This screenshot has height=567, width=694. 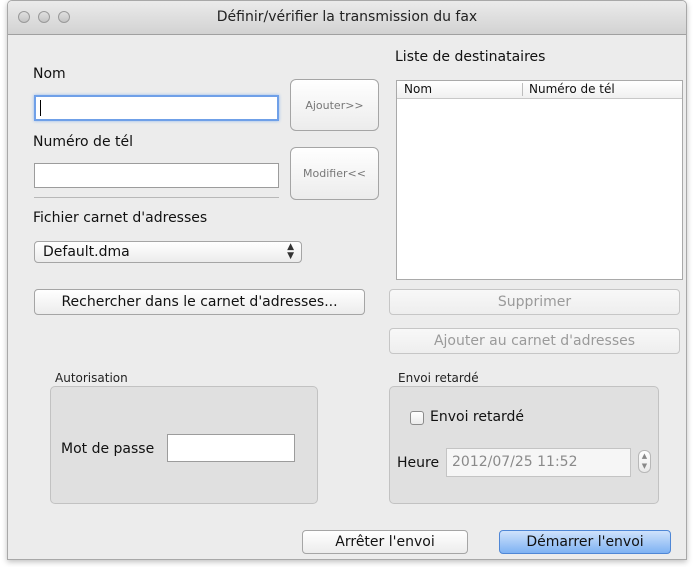 I want to click on delayed-send-checkbox, so click(x=417, y=418).